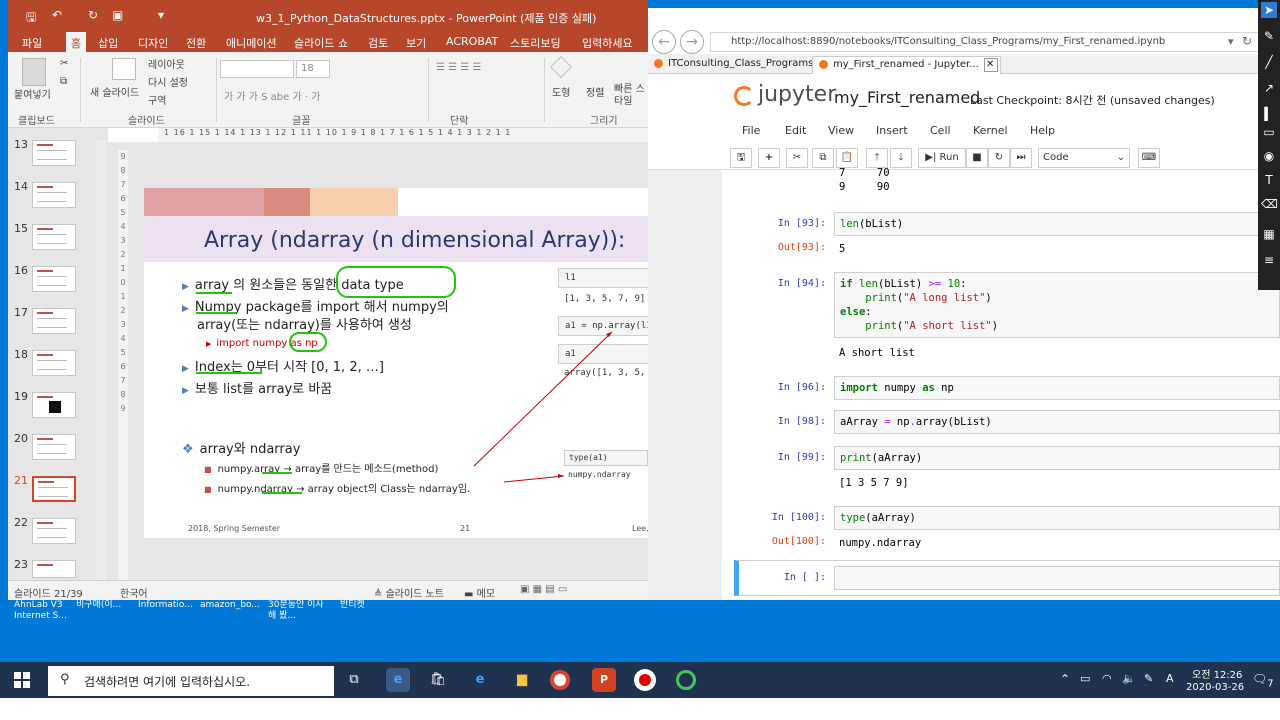  I want to click on arrow-tool-icon: ↗, so click(1269, 88).